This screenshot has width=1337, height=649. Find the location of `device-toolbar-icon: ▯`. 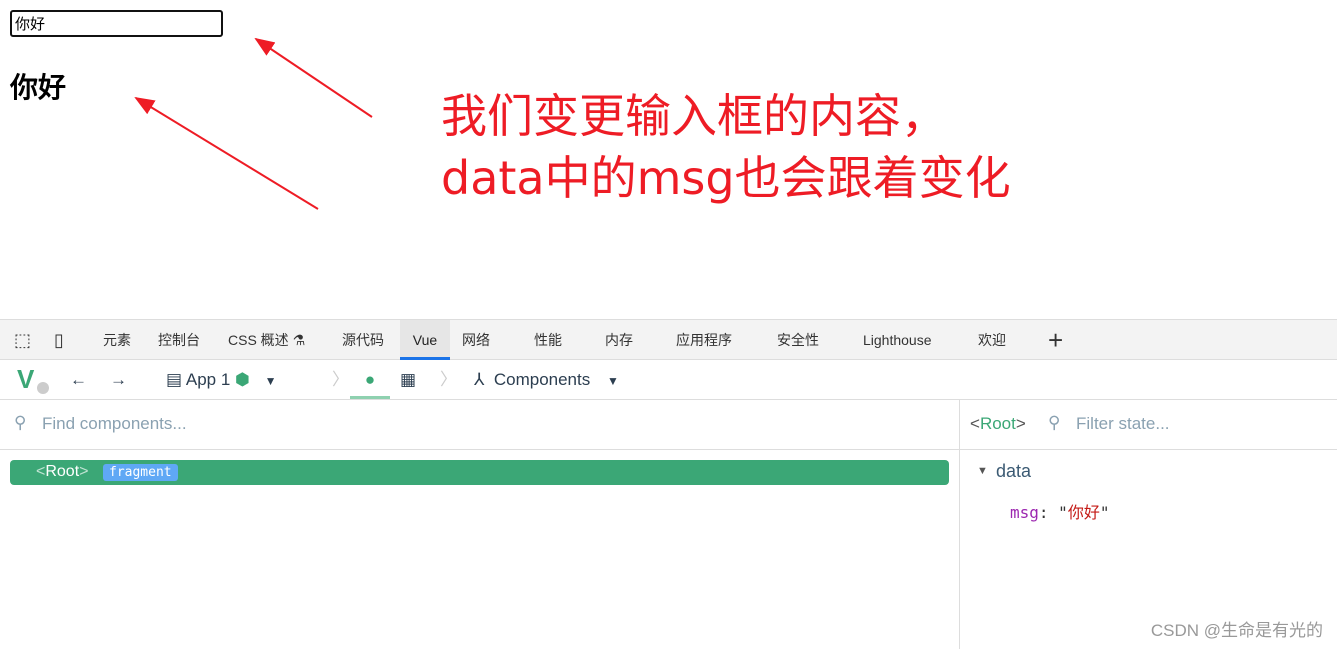

device-toolbar-icon: ▯ is located at coordinates (59, 340).